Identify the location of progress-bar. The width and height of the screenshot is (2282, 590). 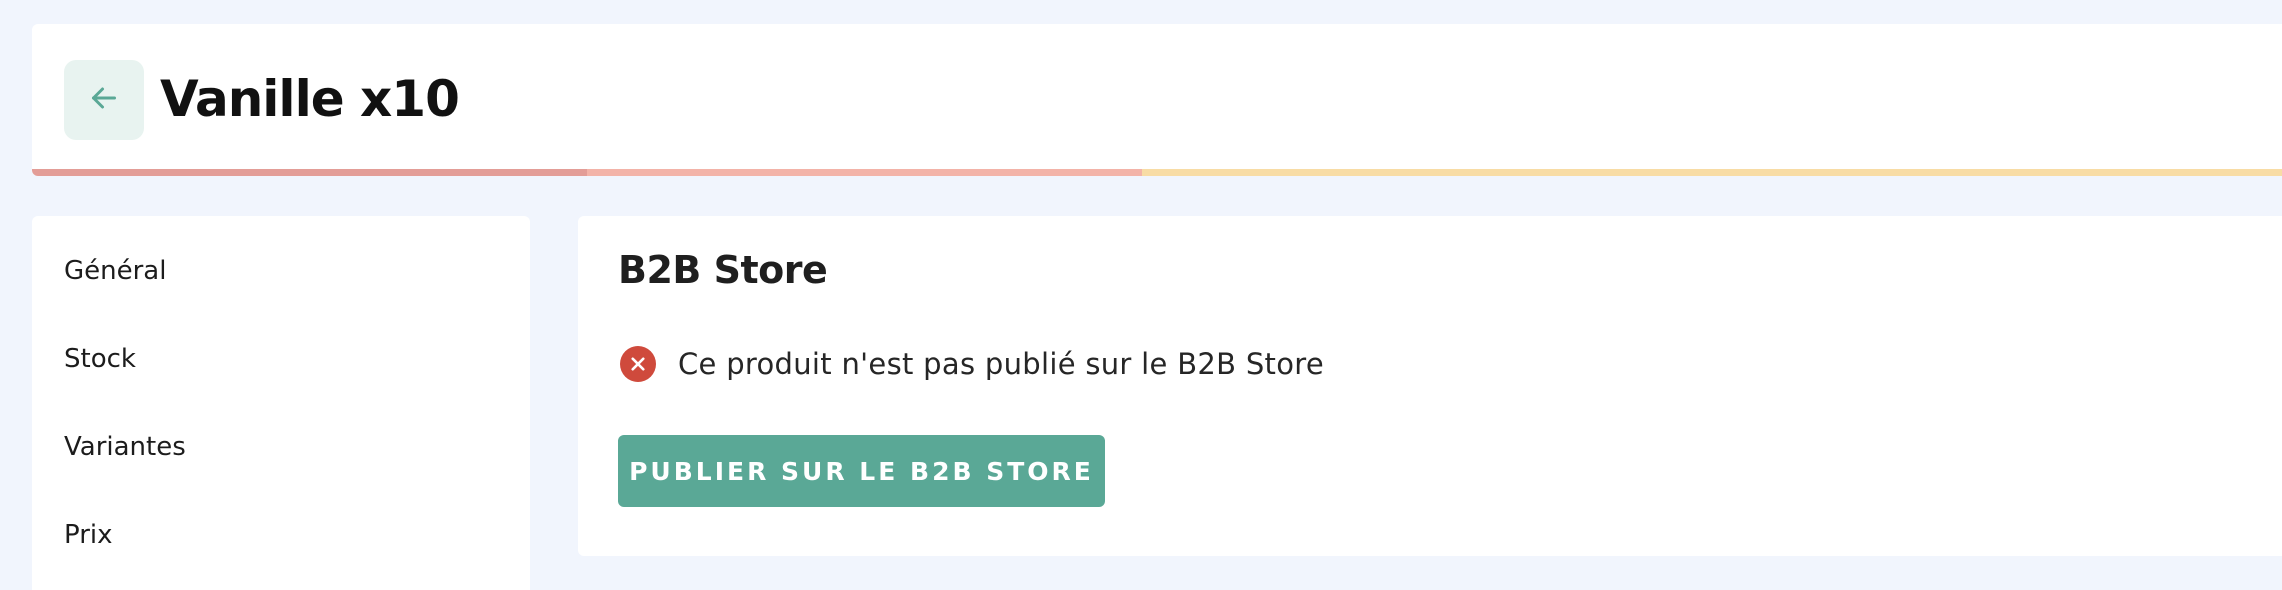
(1157, 172).